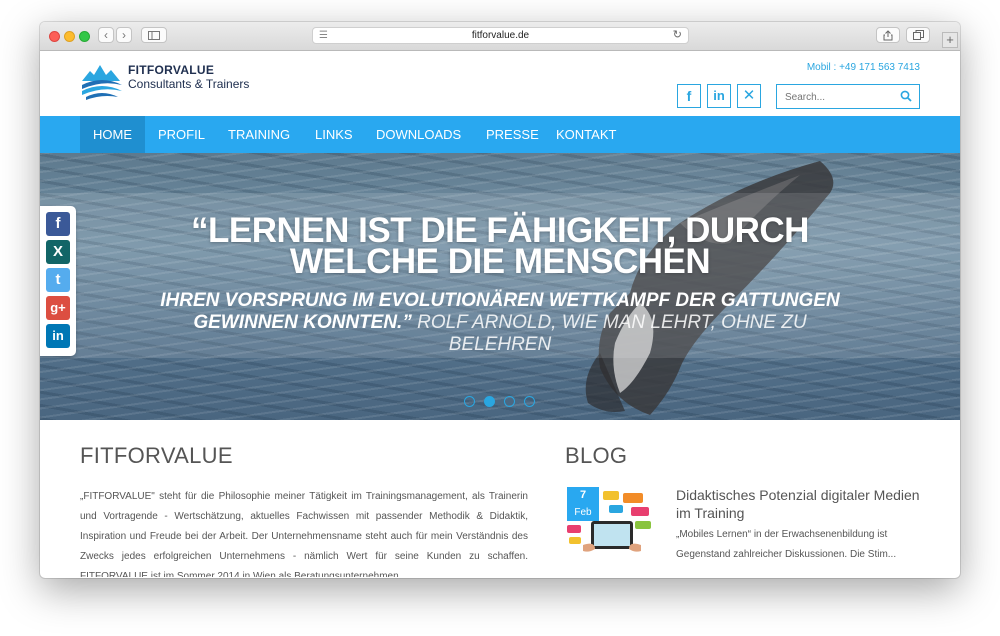  I want to click on chevron-left-icon: ‹, so click(106, 35).